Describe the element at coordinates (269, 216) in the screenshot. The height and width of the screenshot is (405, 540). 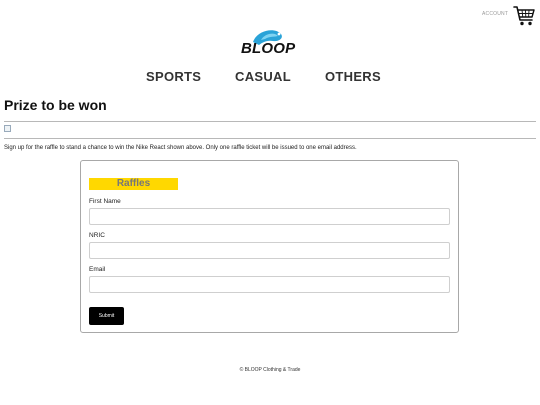
I see `first-name-input` at that location.